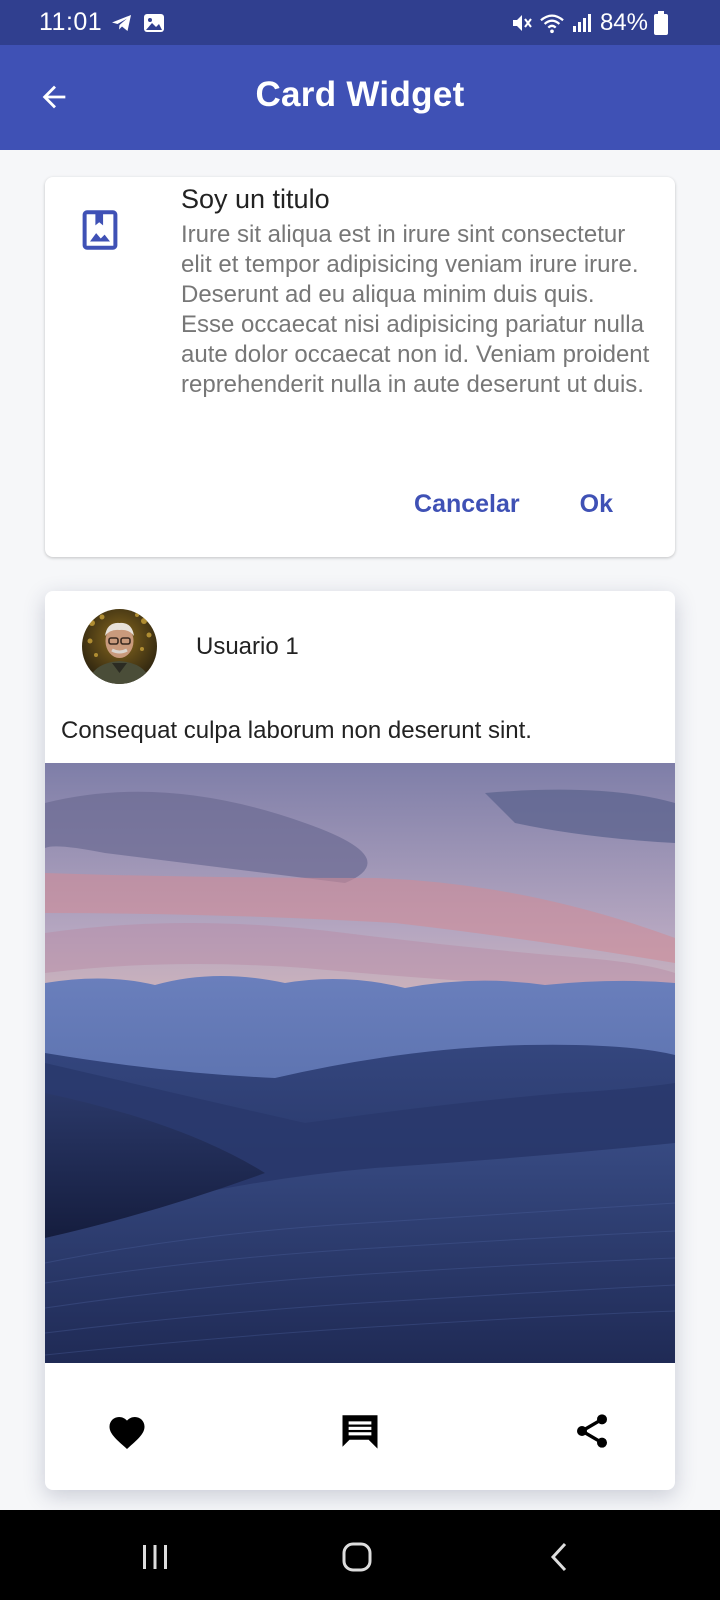 This screenshot has width=720, height=1600. I want to click on status-right: 84%, so click(589, 23).